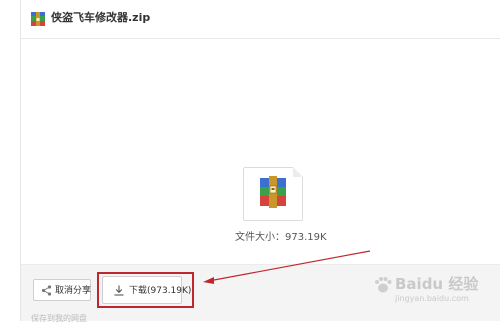 The width and height of the screenshot is (500, 324). What do you see at coordinates (260, 19) in the screenshot?
I see `file-header: 侠盗飞车修改器.zip` at bounding box center [260, 19].